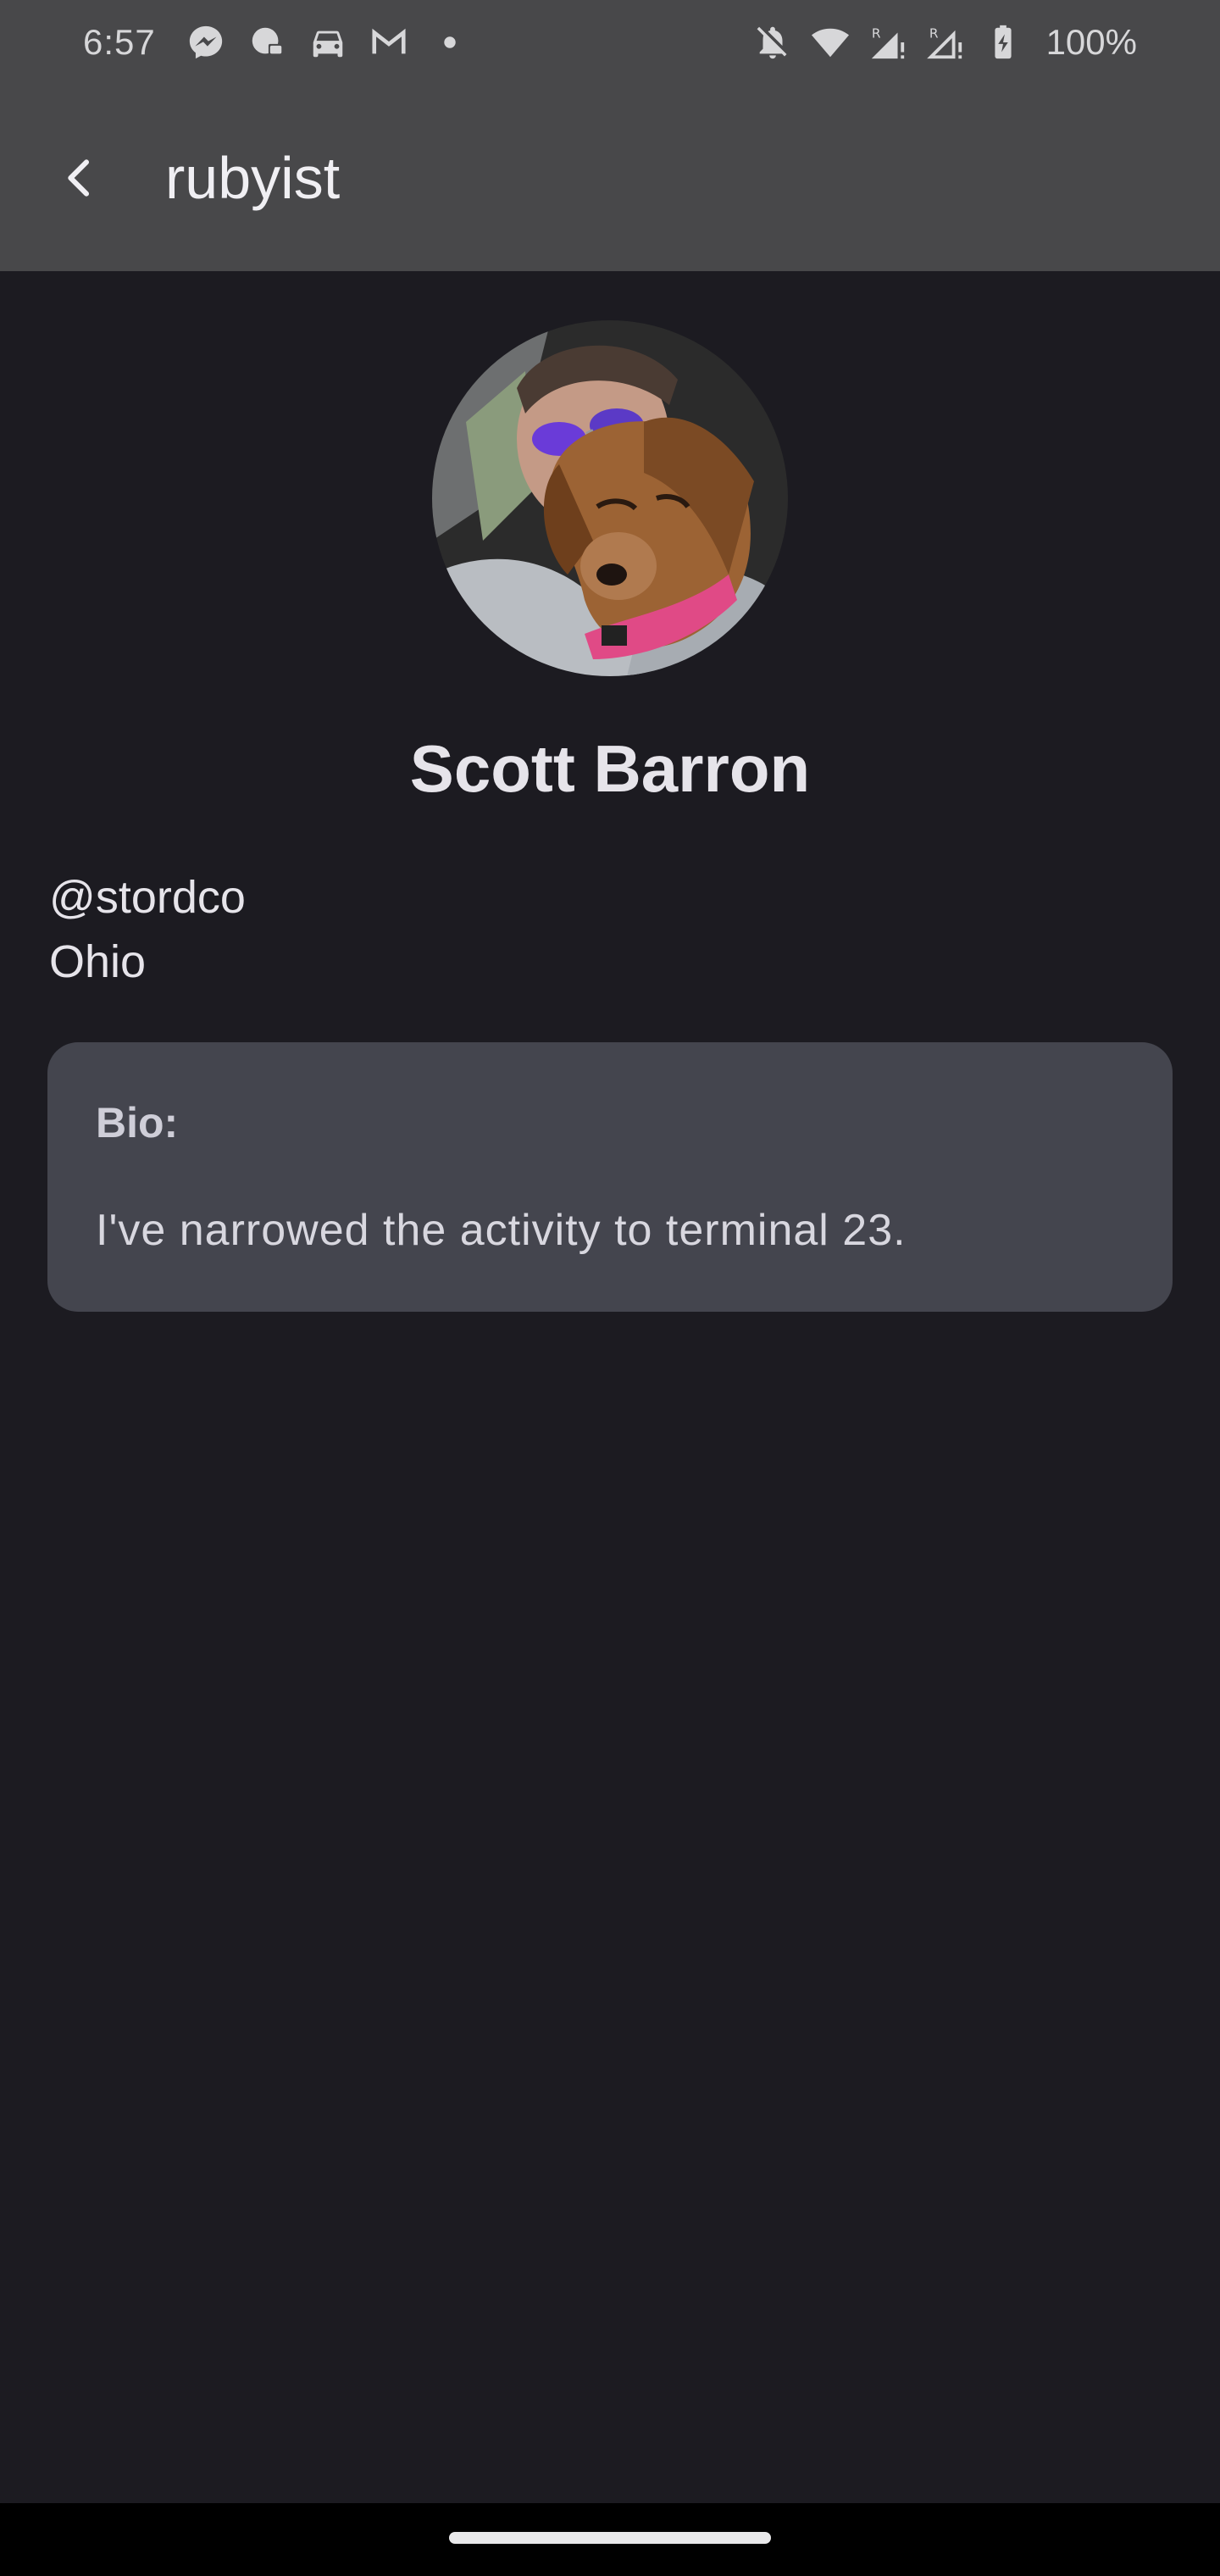 This screenshot has height=2576, width=1220. What do you see at coordinates (610, 768) in the screenshot?
I see `profile-name: Scott Barron` at bounding box center [610, 768].